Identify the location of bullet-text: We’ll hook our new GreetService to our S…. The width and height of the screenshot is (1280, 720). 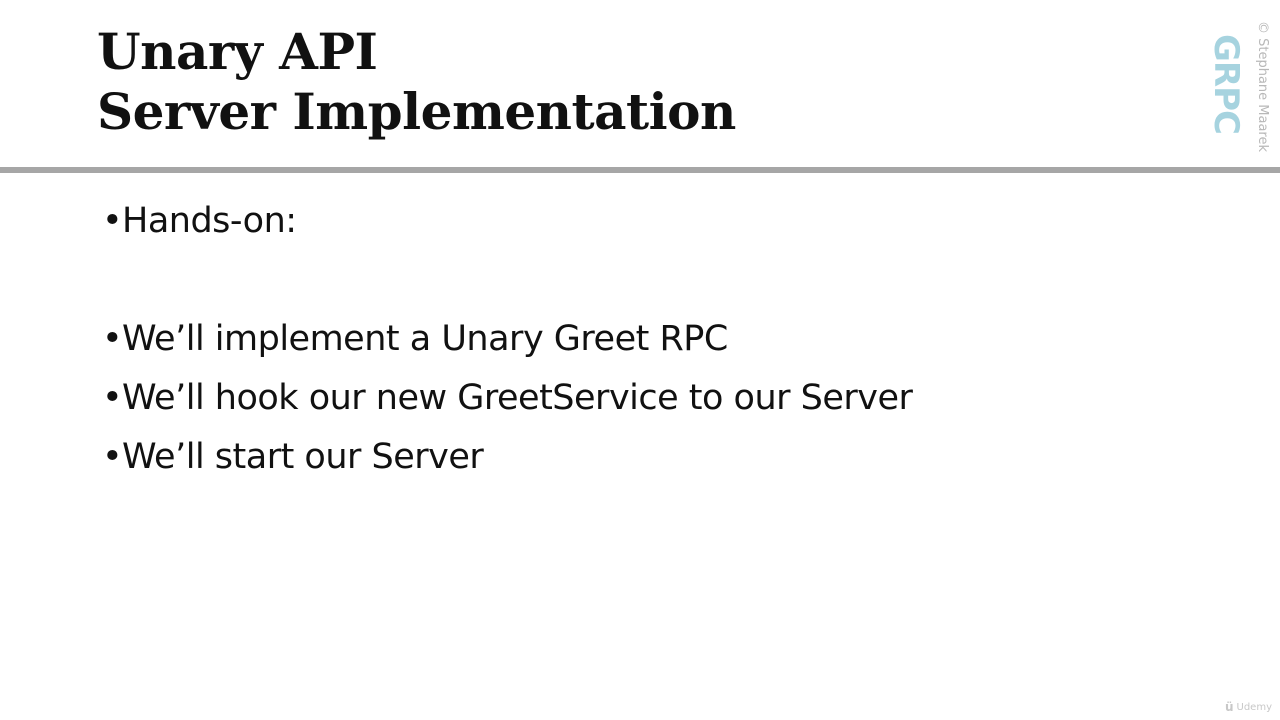
(517, 398).